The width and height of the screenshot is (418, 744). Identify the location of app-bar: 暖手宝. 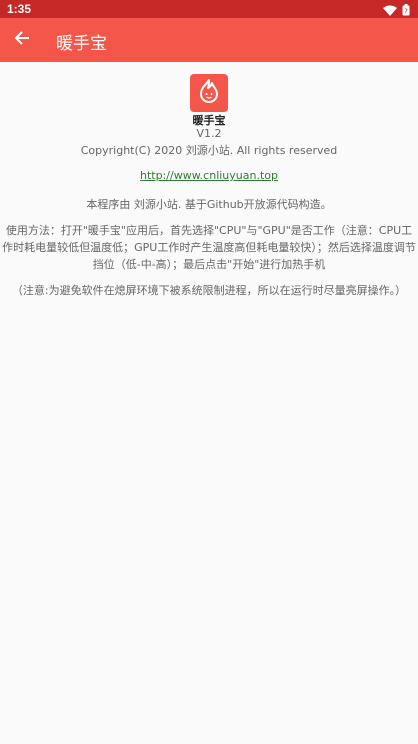
(209, 40).